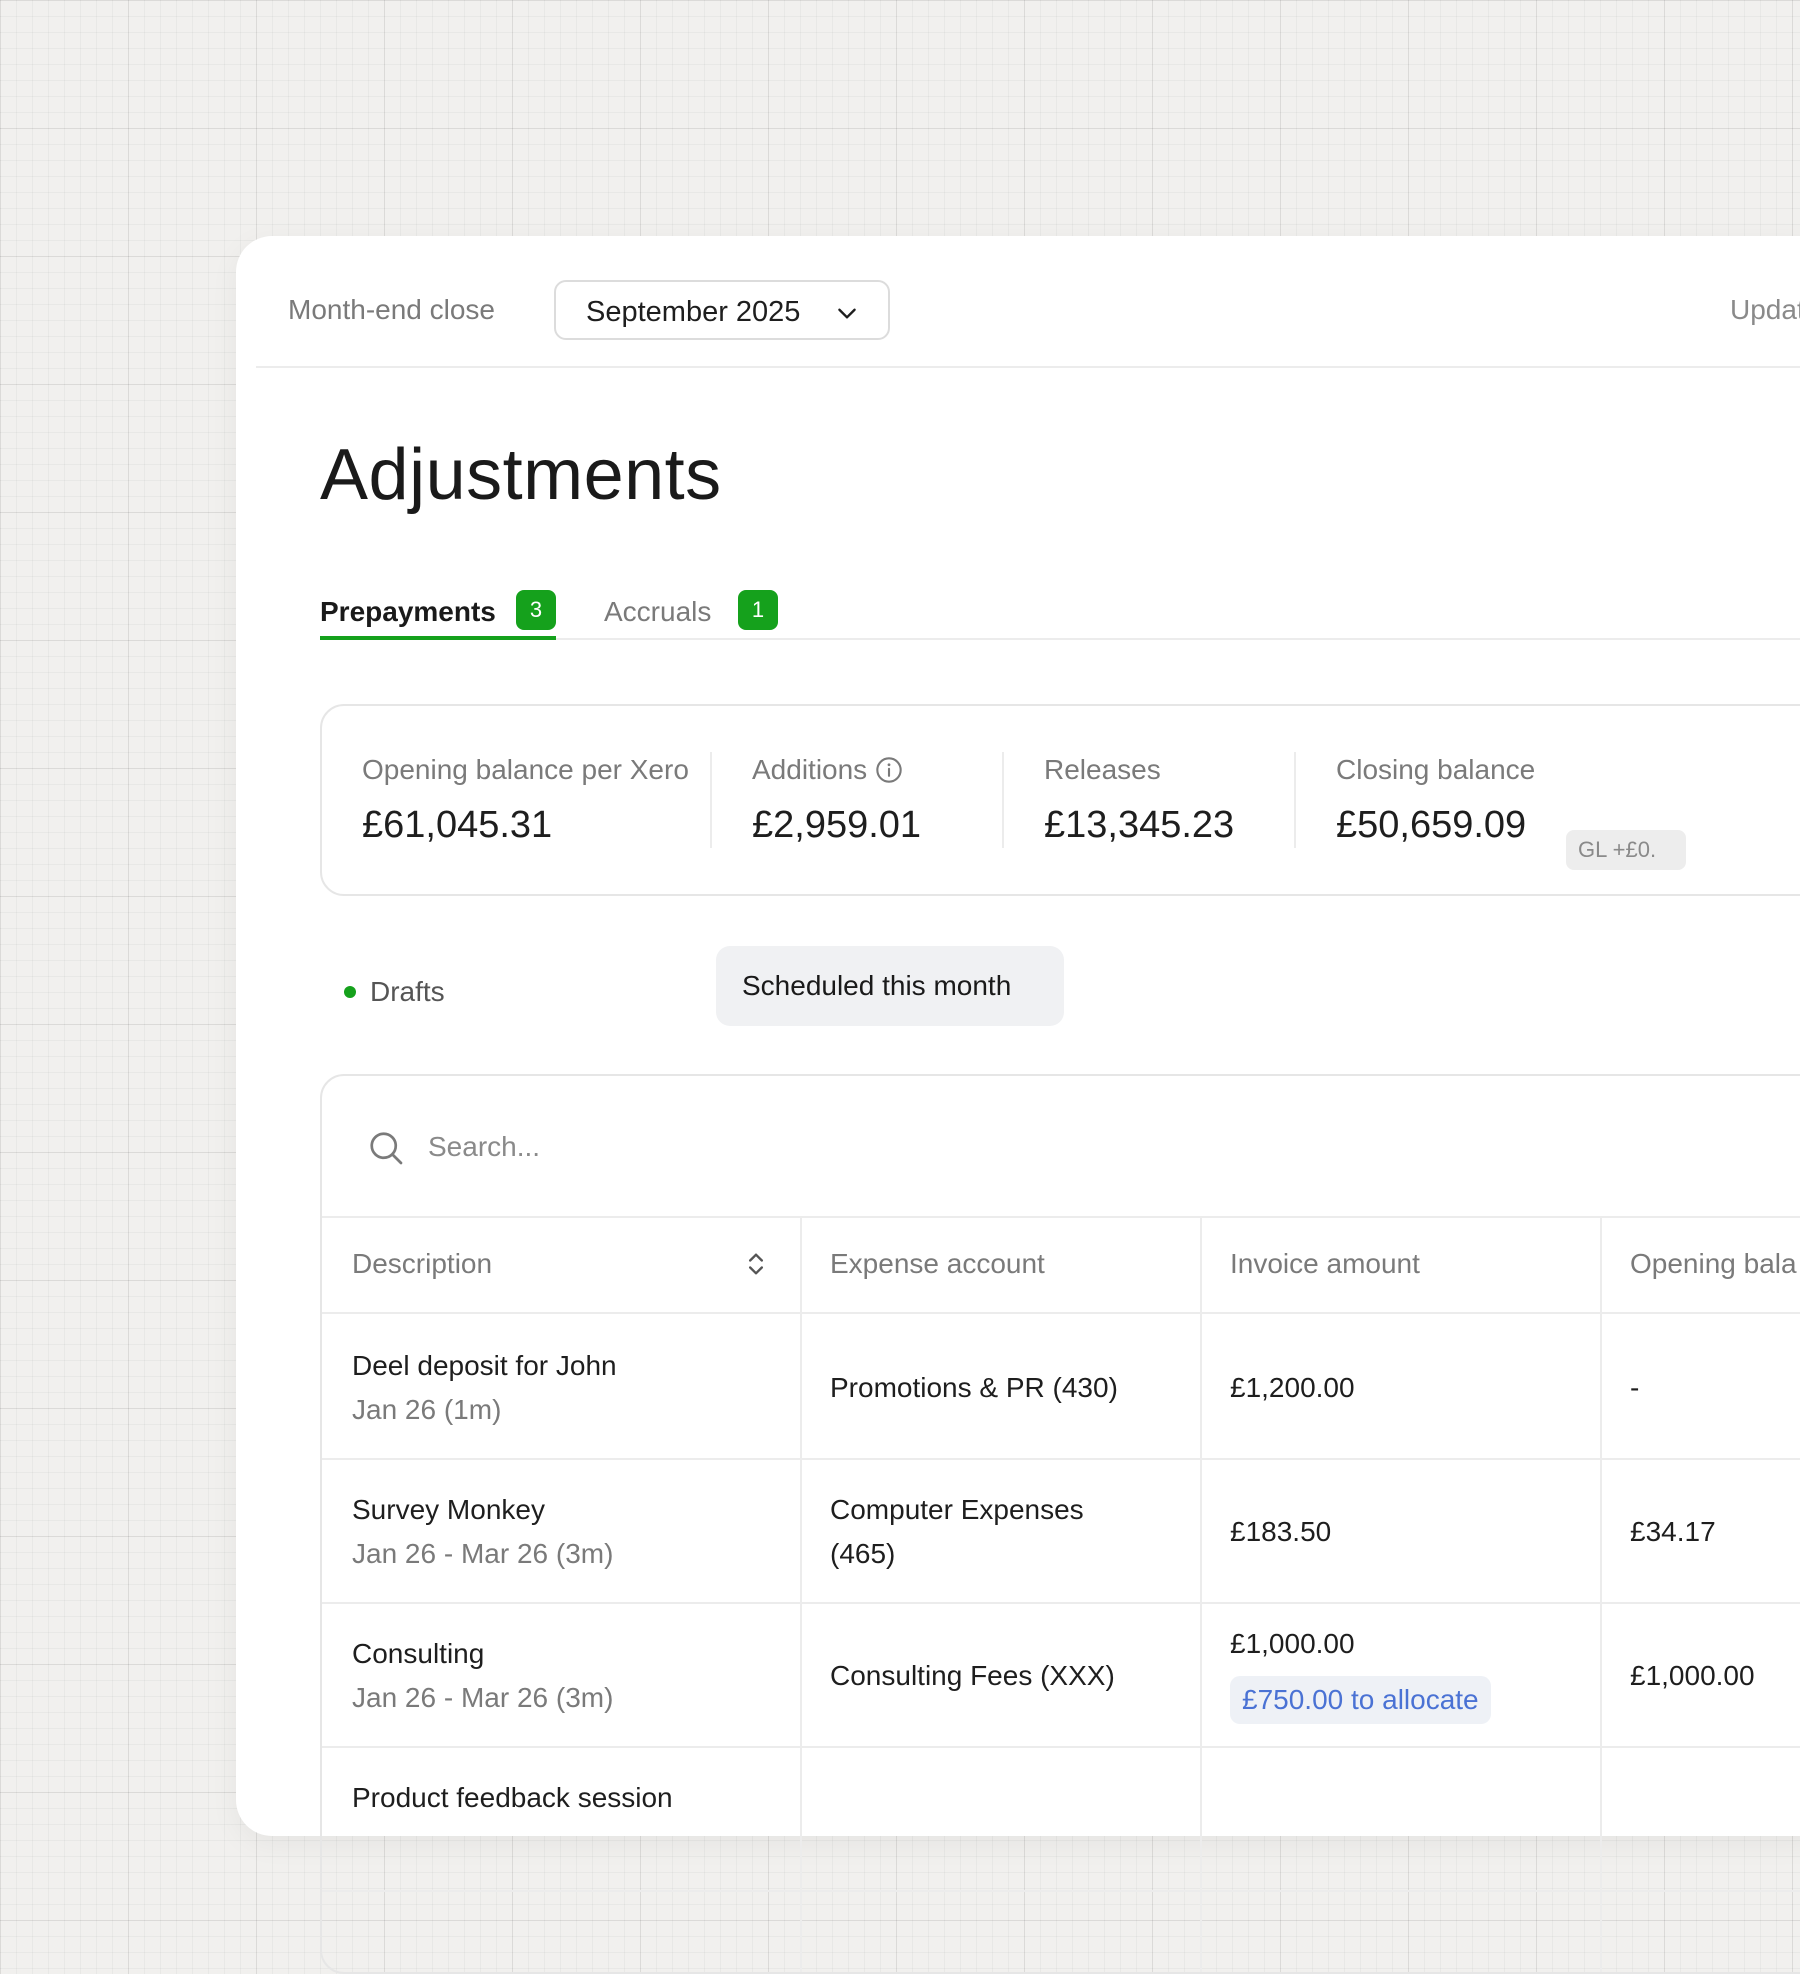 This screenshot has height=1974, width=1800. Describe the element at coordinates (561, 1674) in the screenshot. I see `cell-description: Consulting Jan 26 - Mar 26 (3m)` at that location.